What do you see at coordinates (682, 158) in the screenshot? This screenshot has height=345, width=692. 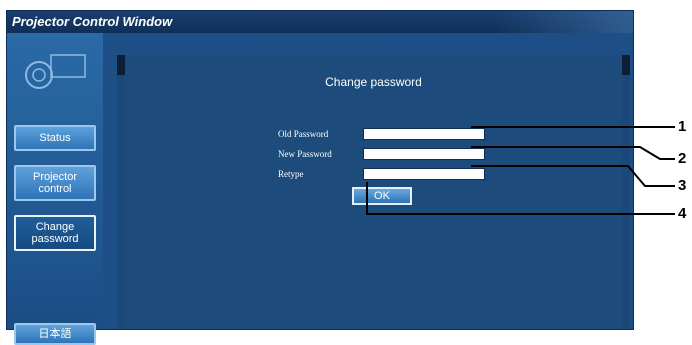 I see `callout-number-2: 2` at bounding box center [682, 158].